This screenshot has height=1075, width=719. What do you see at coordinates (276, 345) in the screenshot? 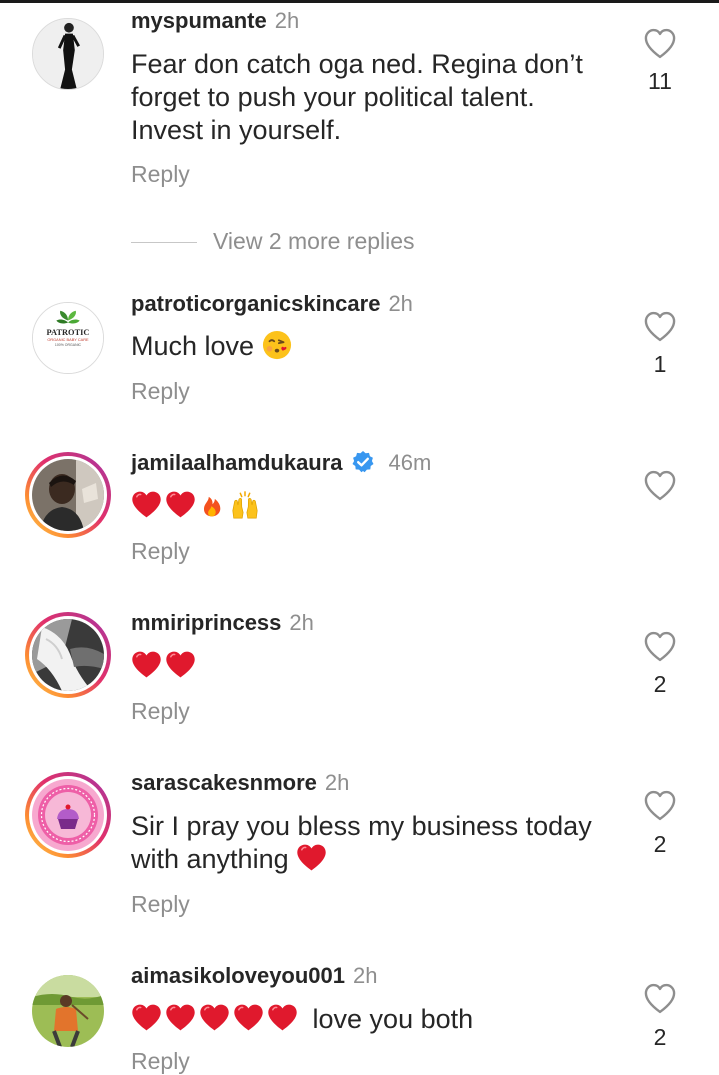
I see `face-blowing-kiss-emoji` at bounding box center [276, 345].